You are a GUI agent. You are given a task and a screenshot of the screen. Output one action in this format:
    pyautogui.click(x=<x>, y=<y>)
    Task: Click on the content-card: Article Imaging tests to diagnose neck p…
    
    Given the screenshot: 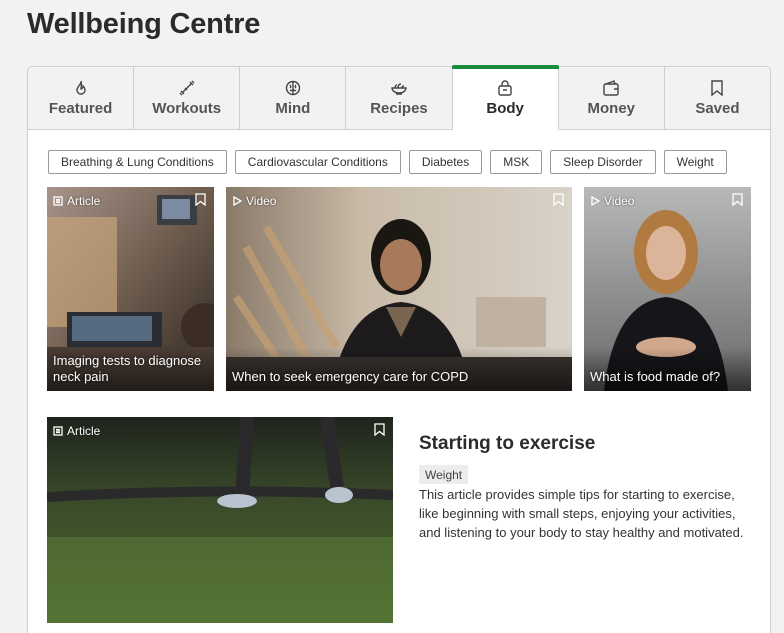 What is the action you would take?
    pyautogui.click(x=130, y=289)
    